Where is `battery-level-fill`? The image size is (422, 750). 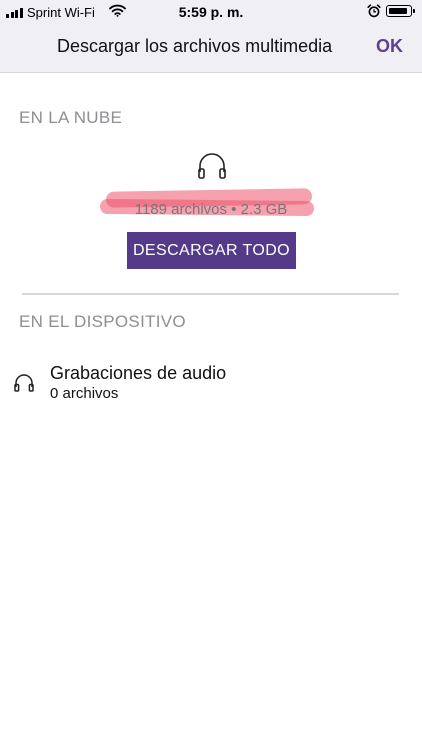 battery-level-fill is located at coordinates (398, 10).